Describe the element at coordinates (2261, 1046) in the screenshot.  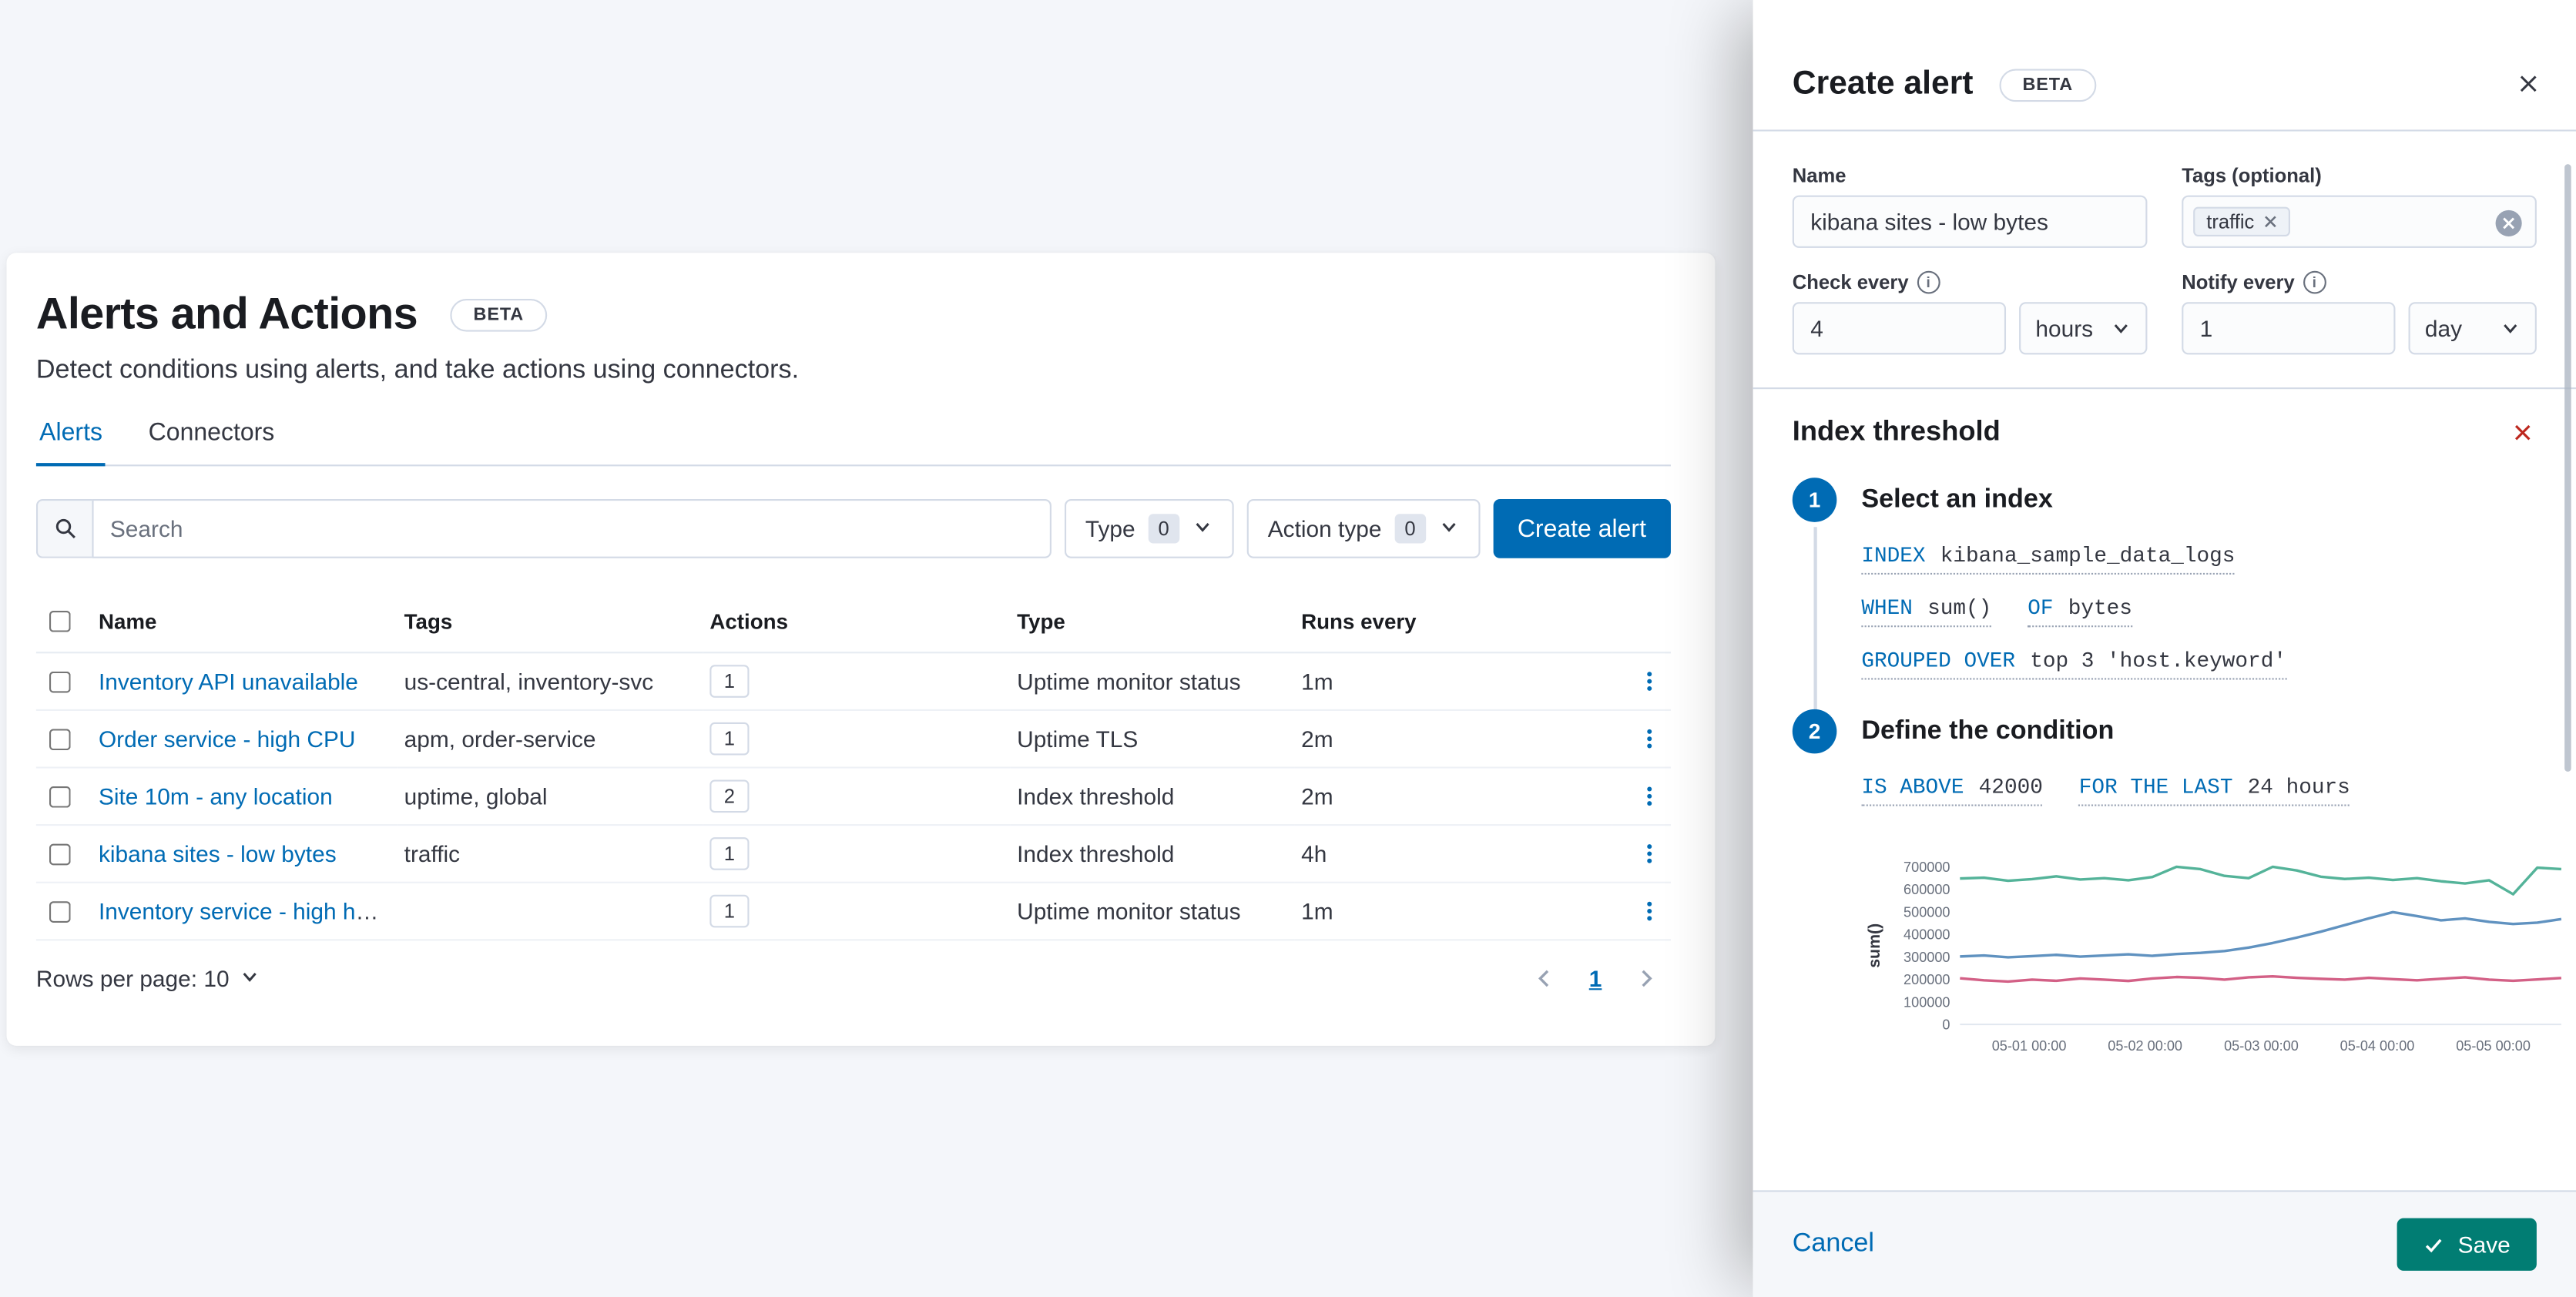
I see `svg-text: 05-03 00:00` at that location.